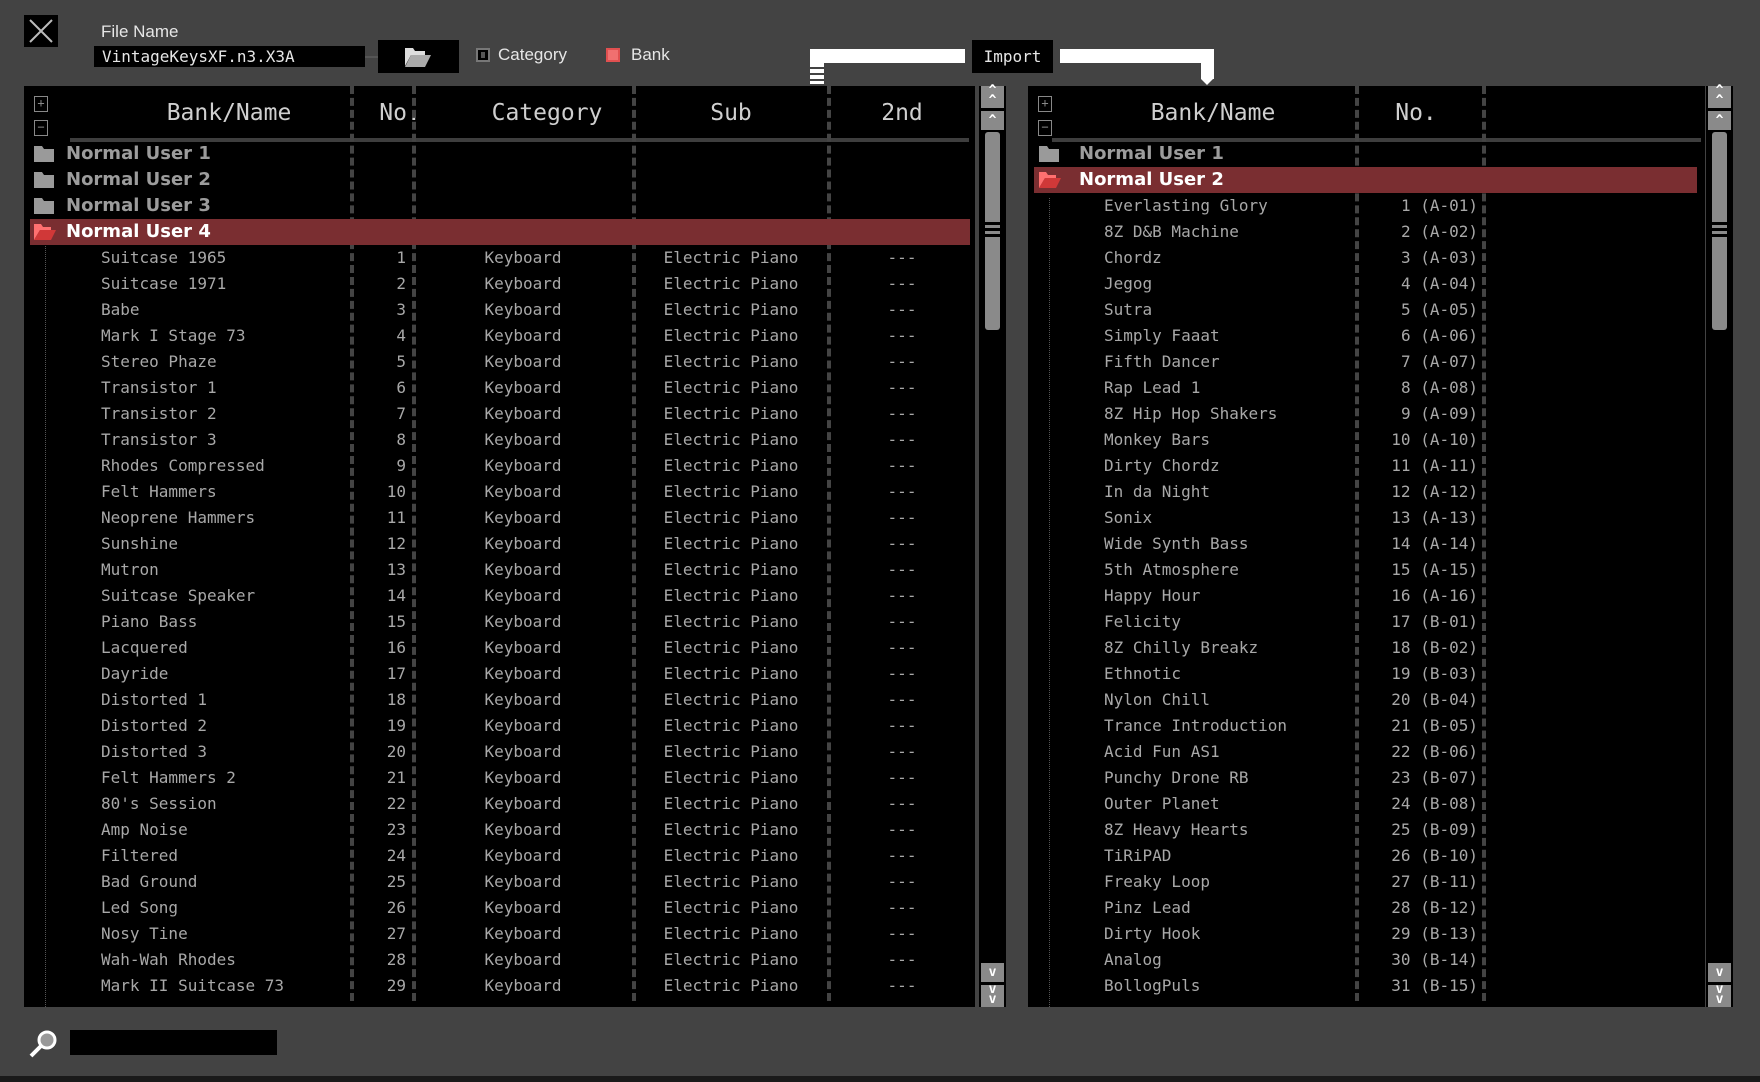  I want to click on voice-row: Jegog 4 (A-04), so click(1366, 284).